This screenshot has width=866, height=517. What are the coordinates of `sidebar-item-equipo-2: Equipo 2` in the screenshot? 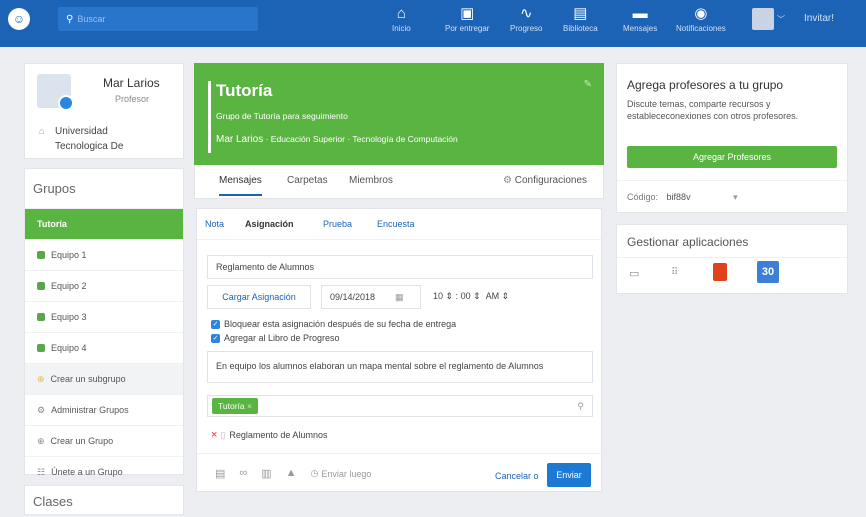 It's located at (104, 285).